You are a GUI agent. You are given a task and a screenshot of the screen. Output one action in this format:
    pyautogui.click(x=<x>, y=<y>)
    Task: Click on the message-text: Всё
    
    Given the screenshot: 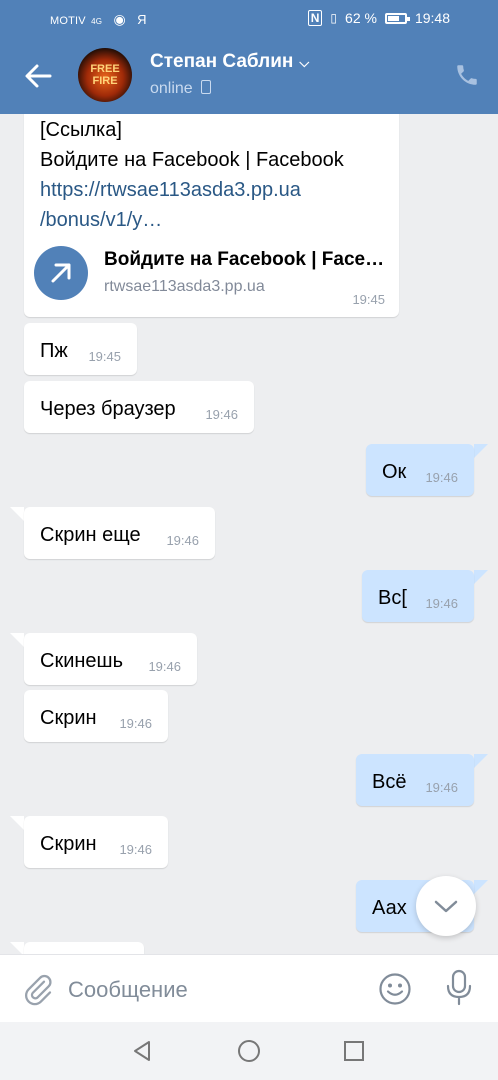 What is the action you would take?
    pyautogui.click(x=389, y=782)
    